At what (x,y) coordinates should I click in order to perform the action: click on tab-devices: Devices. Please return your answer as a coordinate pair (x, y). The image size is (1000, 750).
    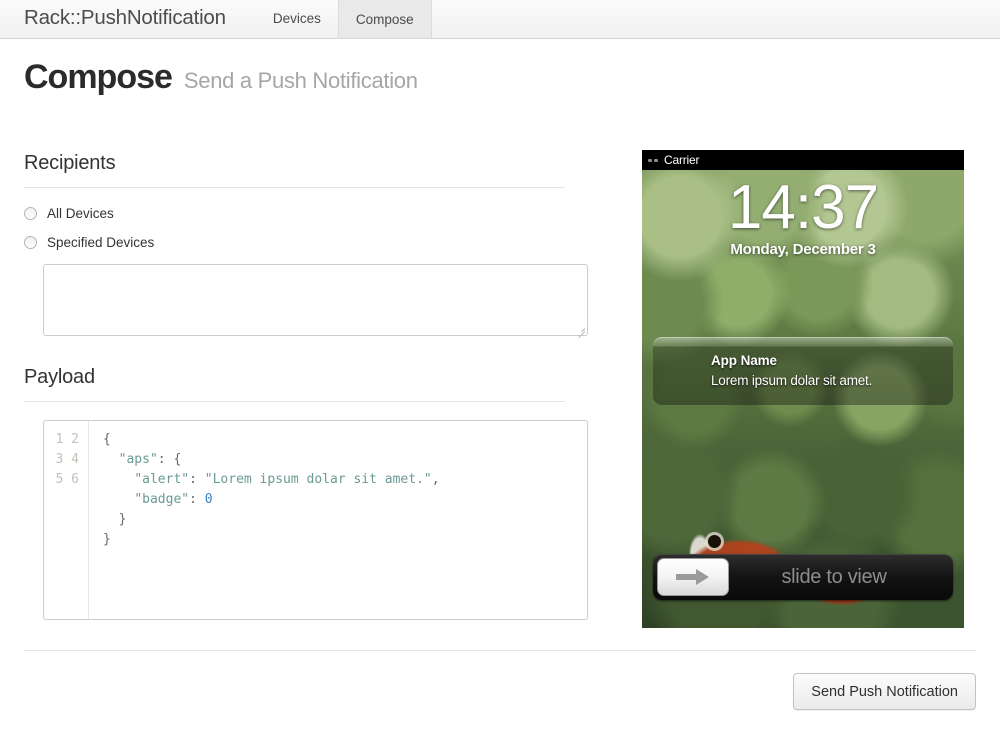
    Looking at the image, I should click on (297, 19).